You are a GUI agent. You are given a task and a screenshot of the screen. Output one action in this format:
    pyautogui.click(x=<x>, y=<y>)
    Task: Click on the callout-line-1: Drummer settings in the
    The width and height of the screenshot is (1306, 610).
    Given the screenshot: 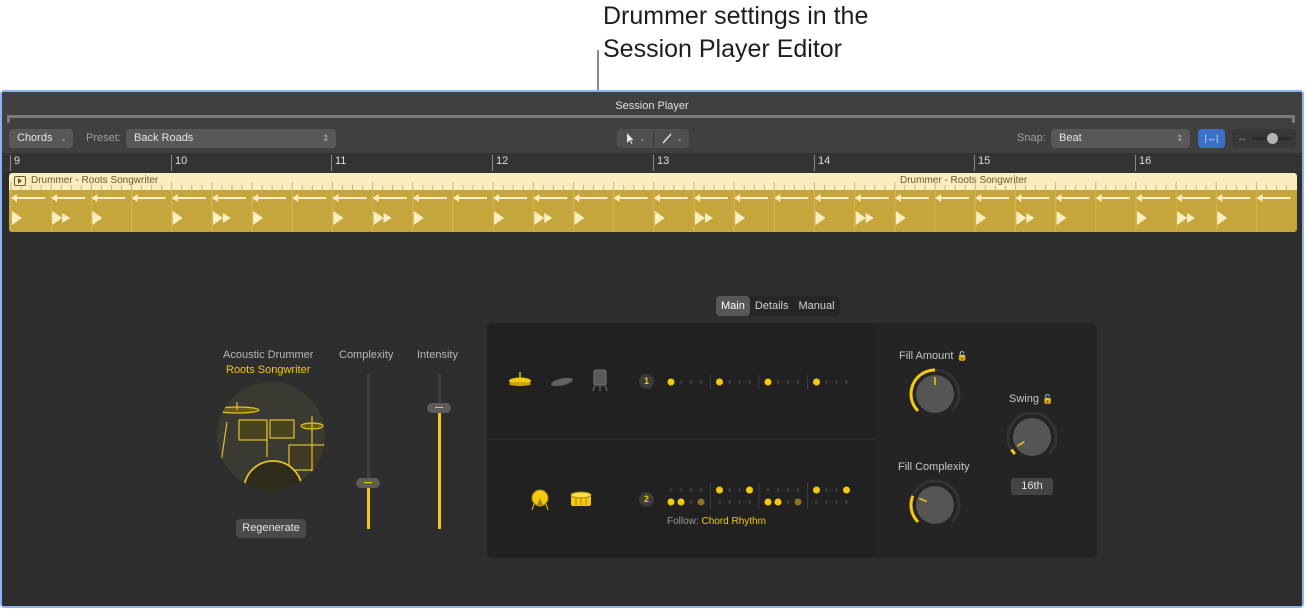 What is the action you would take?
    pyautogui.click(x=736, y=16)
    